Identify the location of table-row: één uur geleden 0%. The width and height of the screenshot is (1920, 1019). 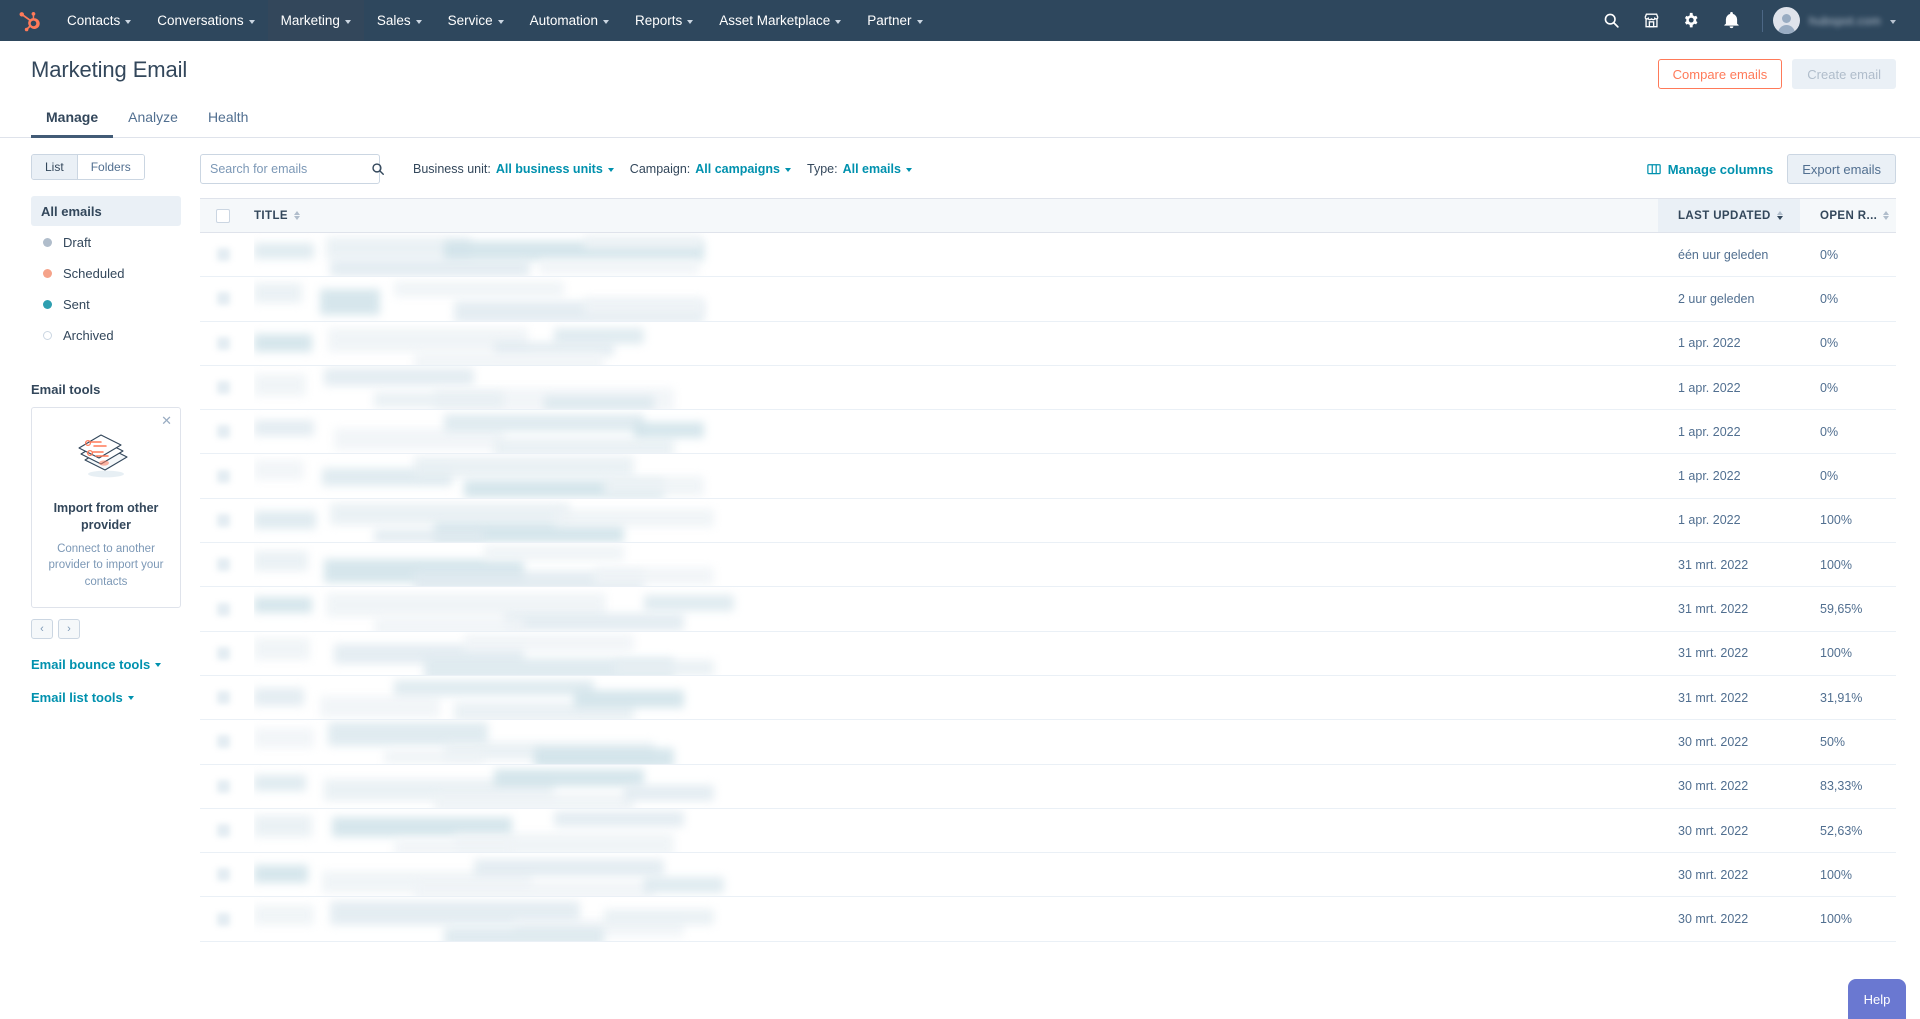
(1048, 255).